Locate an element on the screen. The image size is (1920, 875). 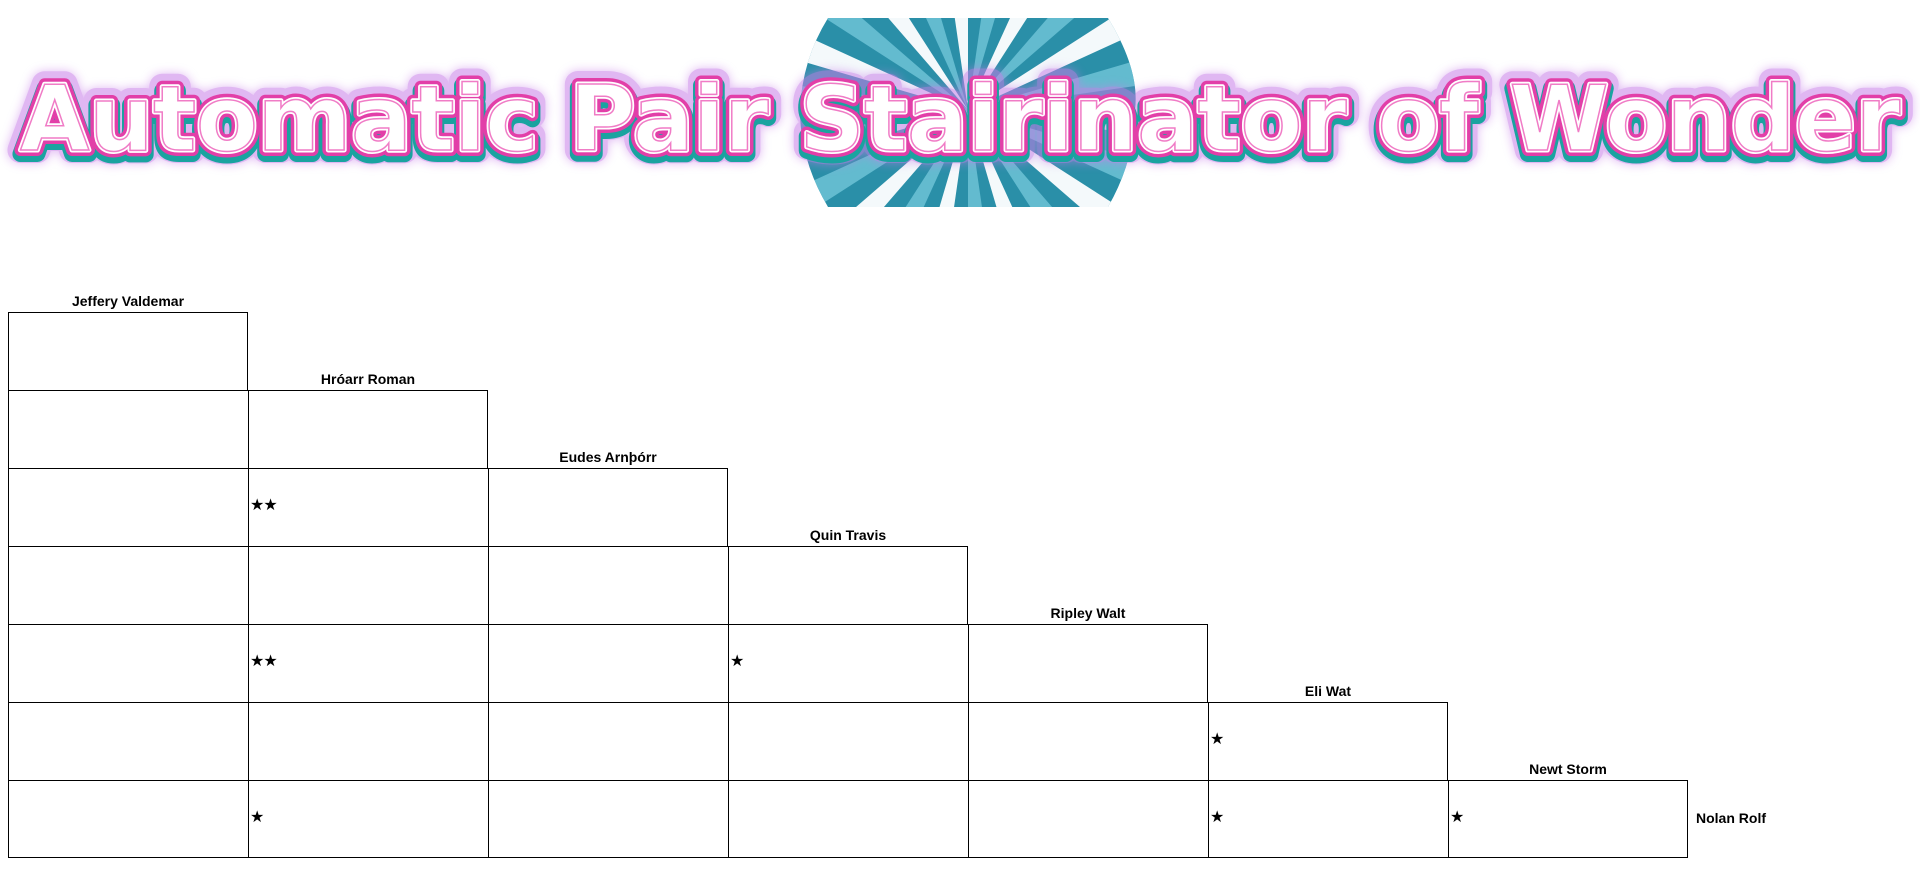
column-label: Quin Travis is located at coordinates (848, 535).